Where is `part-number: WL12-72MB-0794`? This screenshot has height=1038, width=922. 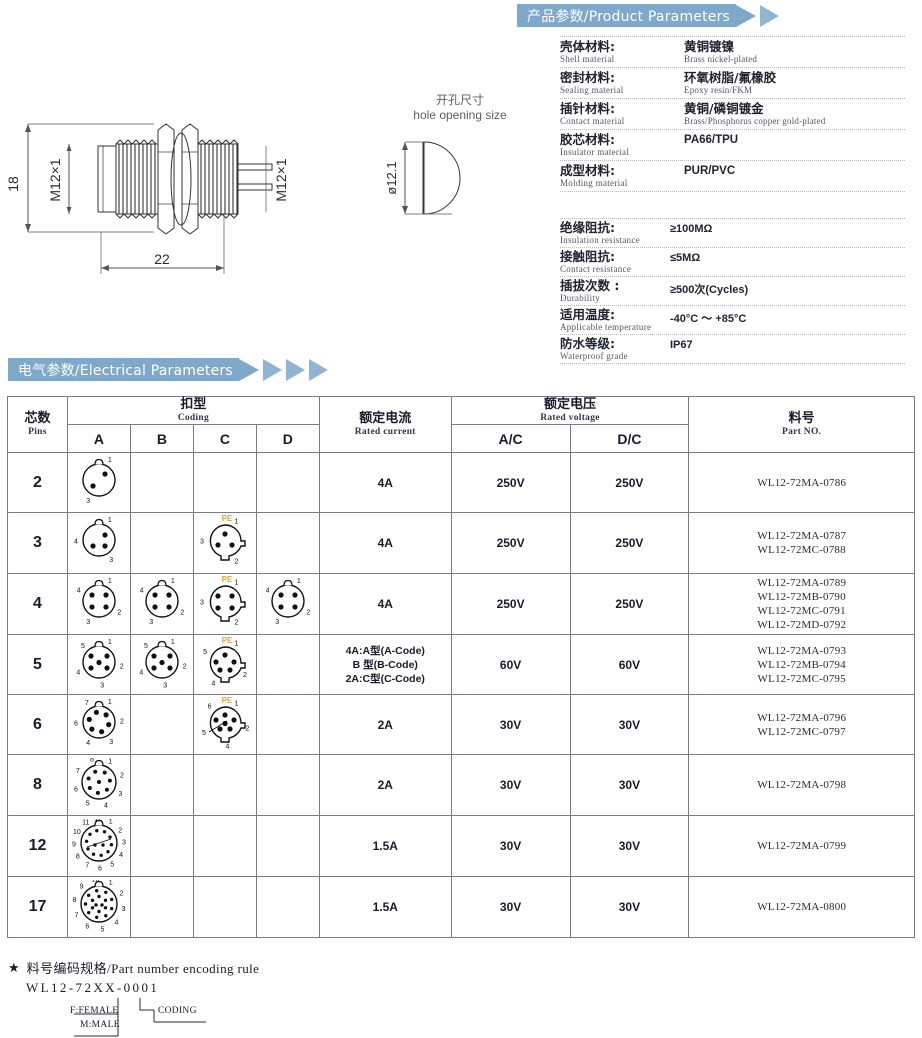 part-number: WL12-72MB-0794 is located at coordinates (801, 664).